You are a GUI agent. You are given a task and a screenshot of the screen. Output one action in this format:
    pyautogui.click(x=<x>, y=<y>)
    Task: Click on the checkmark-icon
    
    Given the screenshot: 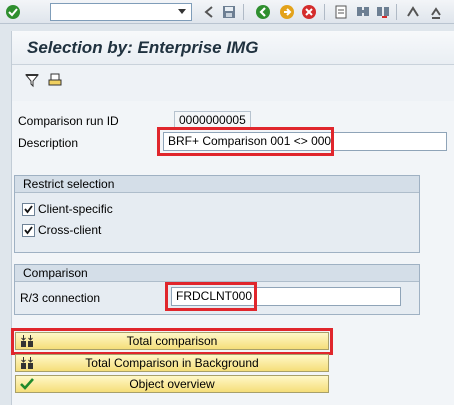 What is the action you would take?
    pyautogui.click(x=27, y=384)
    